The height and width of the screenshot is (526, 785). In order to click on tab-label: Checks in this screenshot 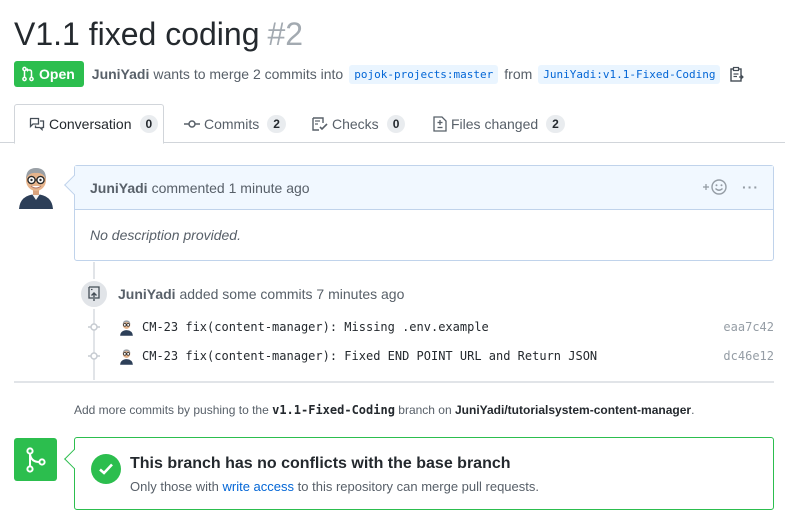, I will do `click(355, 123)`.